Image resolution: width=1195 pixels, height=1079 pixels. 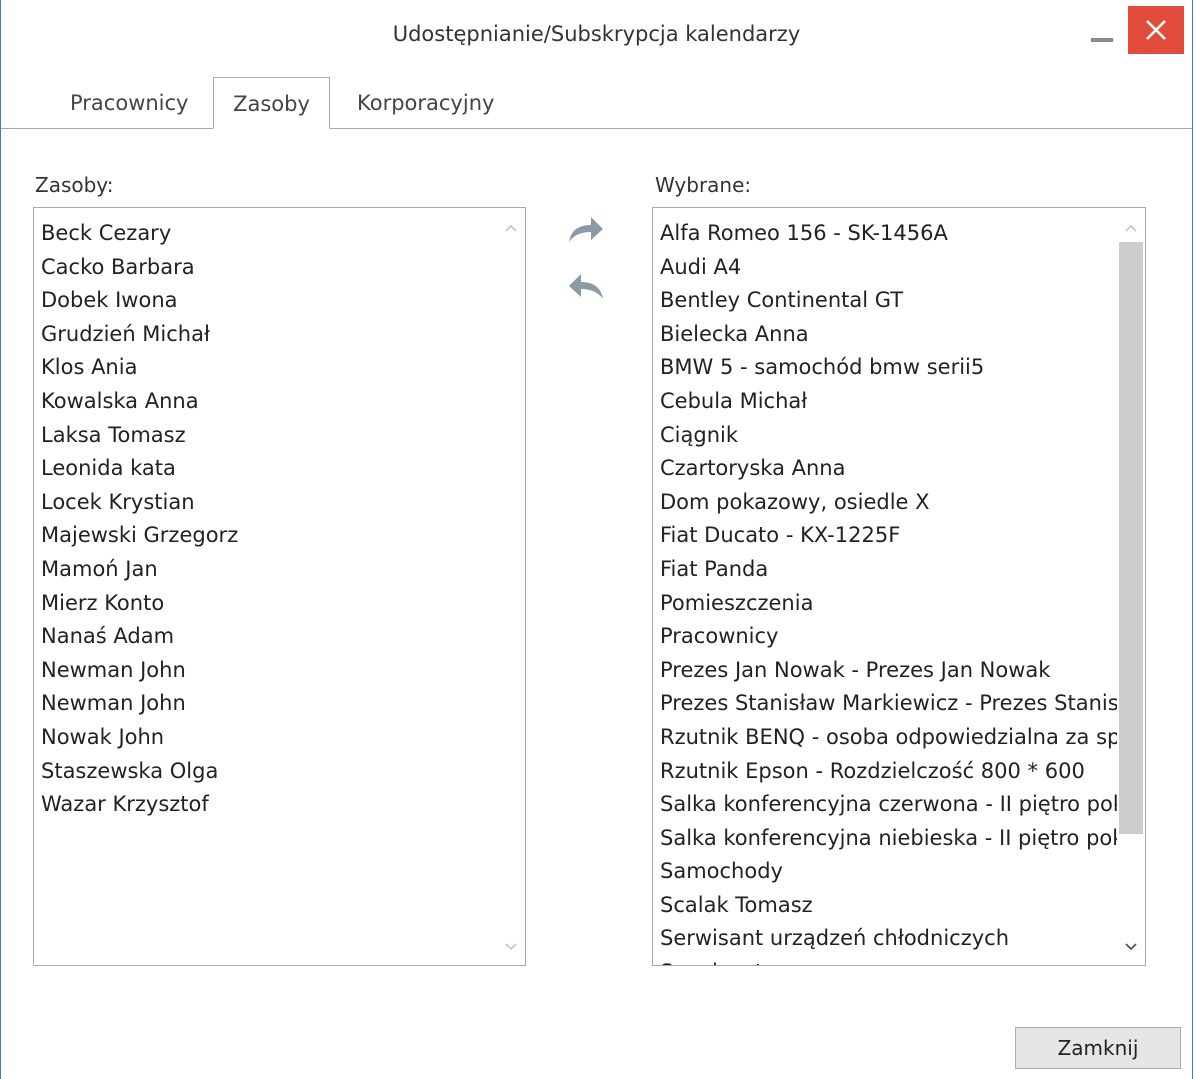 I want to click on tab-bar: Pracownicy Zasoby Korporacyjny, so click(x=596, y=102).